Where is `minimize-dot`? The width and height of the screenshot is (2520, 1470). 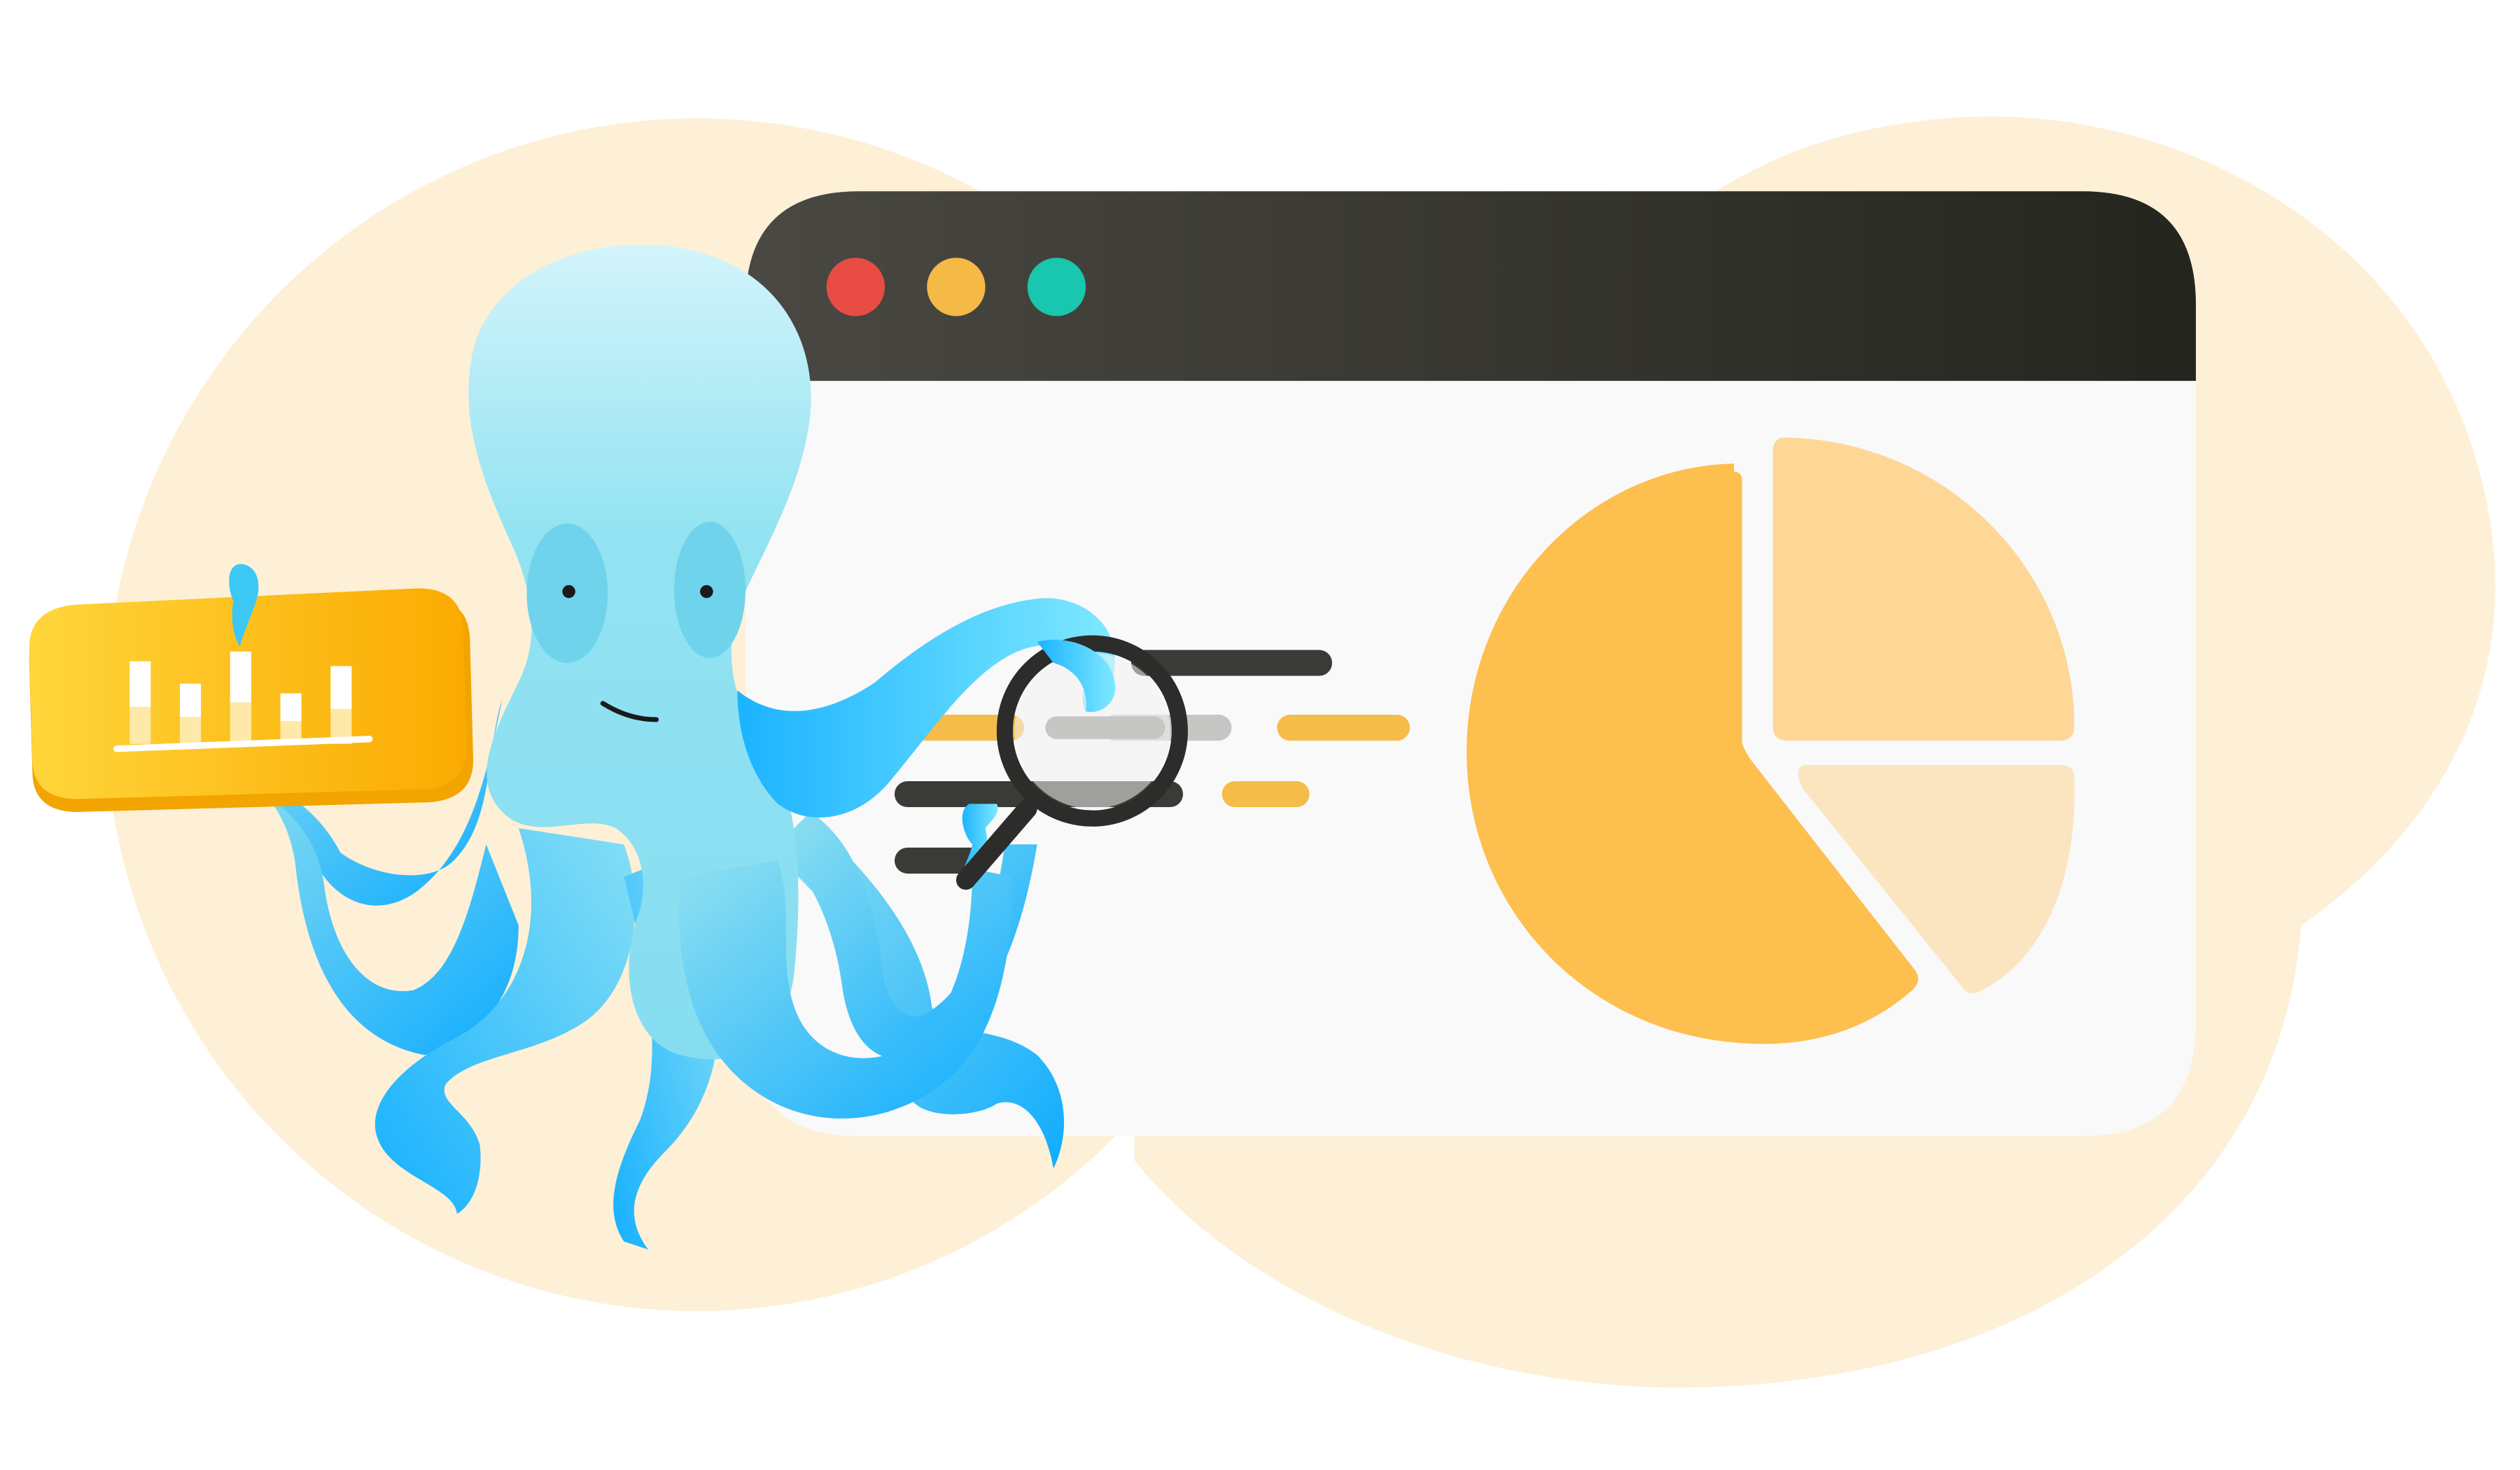
minimize-dot is located at coordinates (956, 287).